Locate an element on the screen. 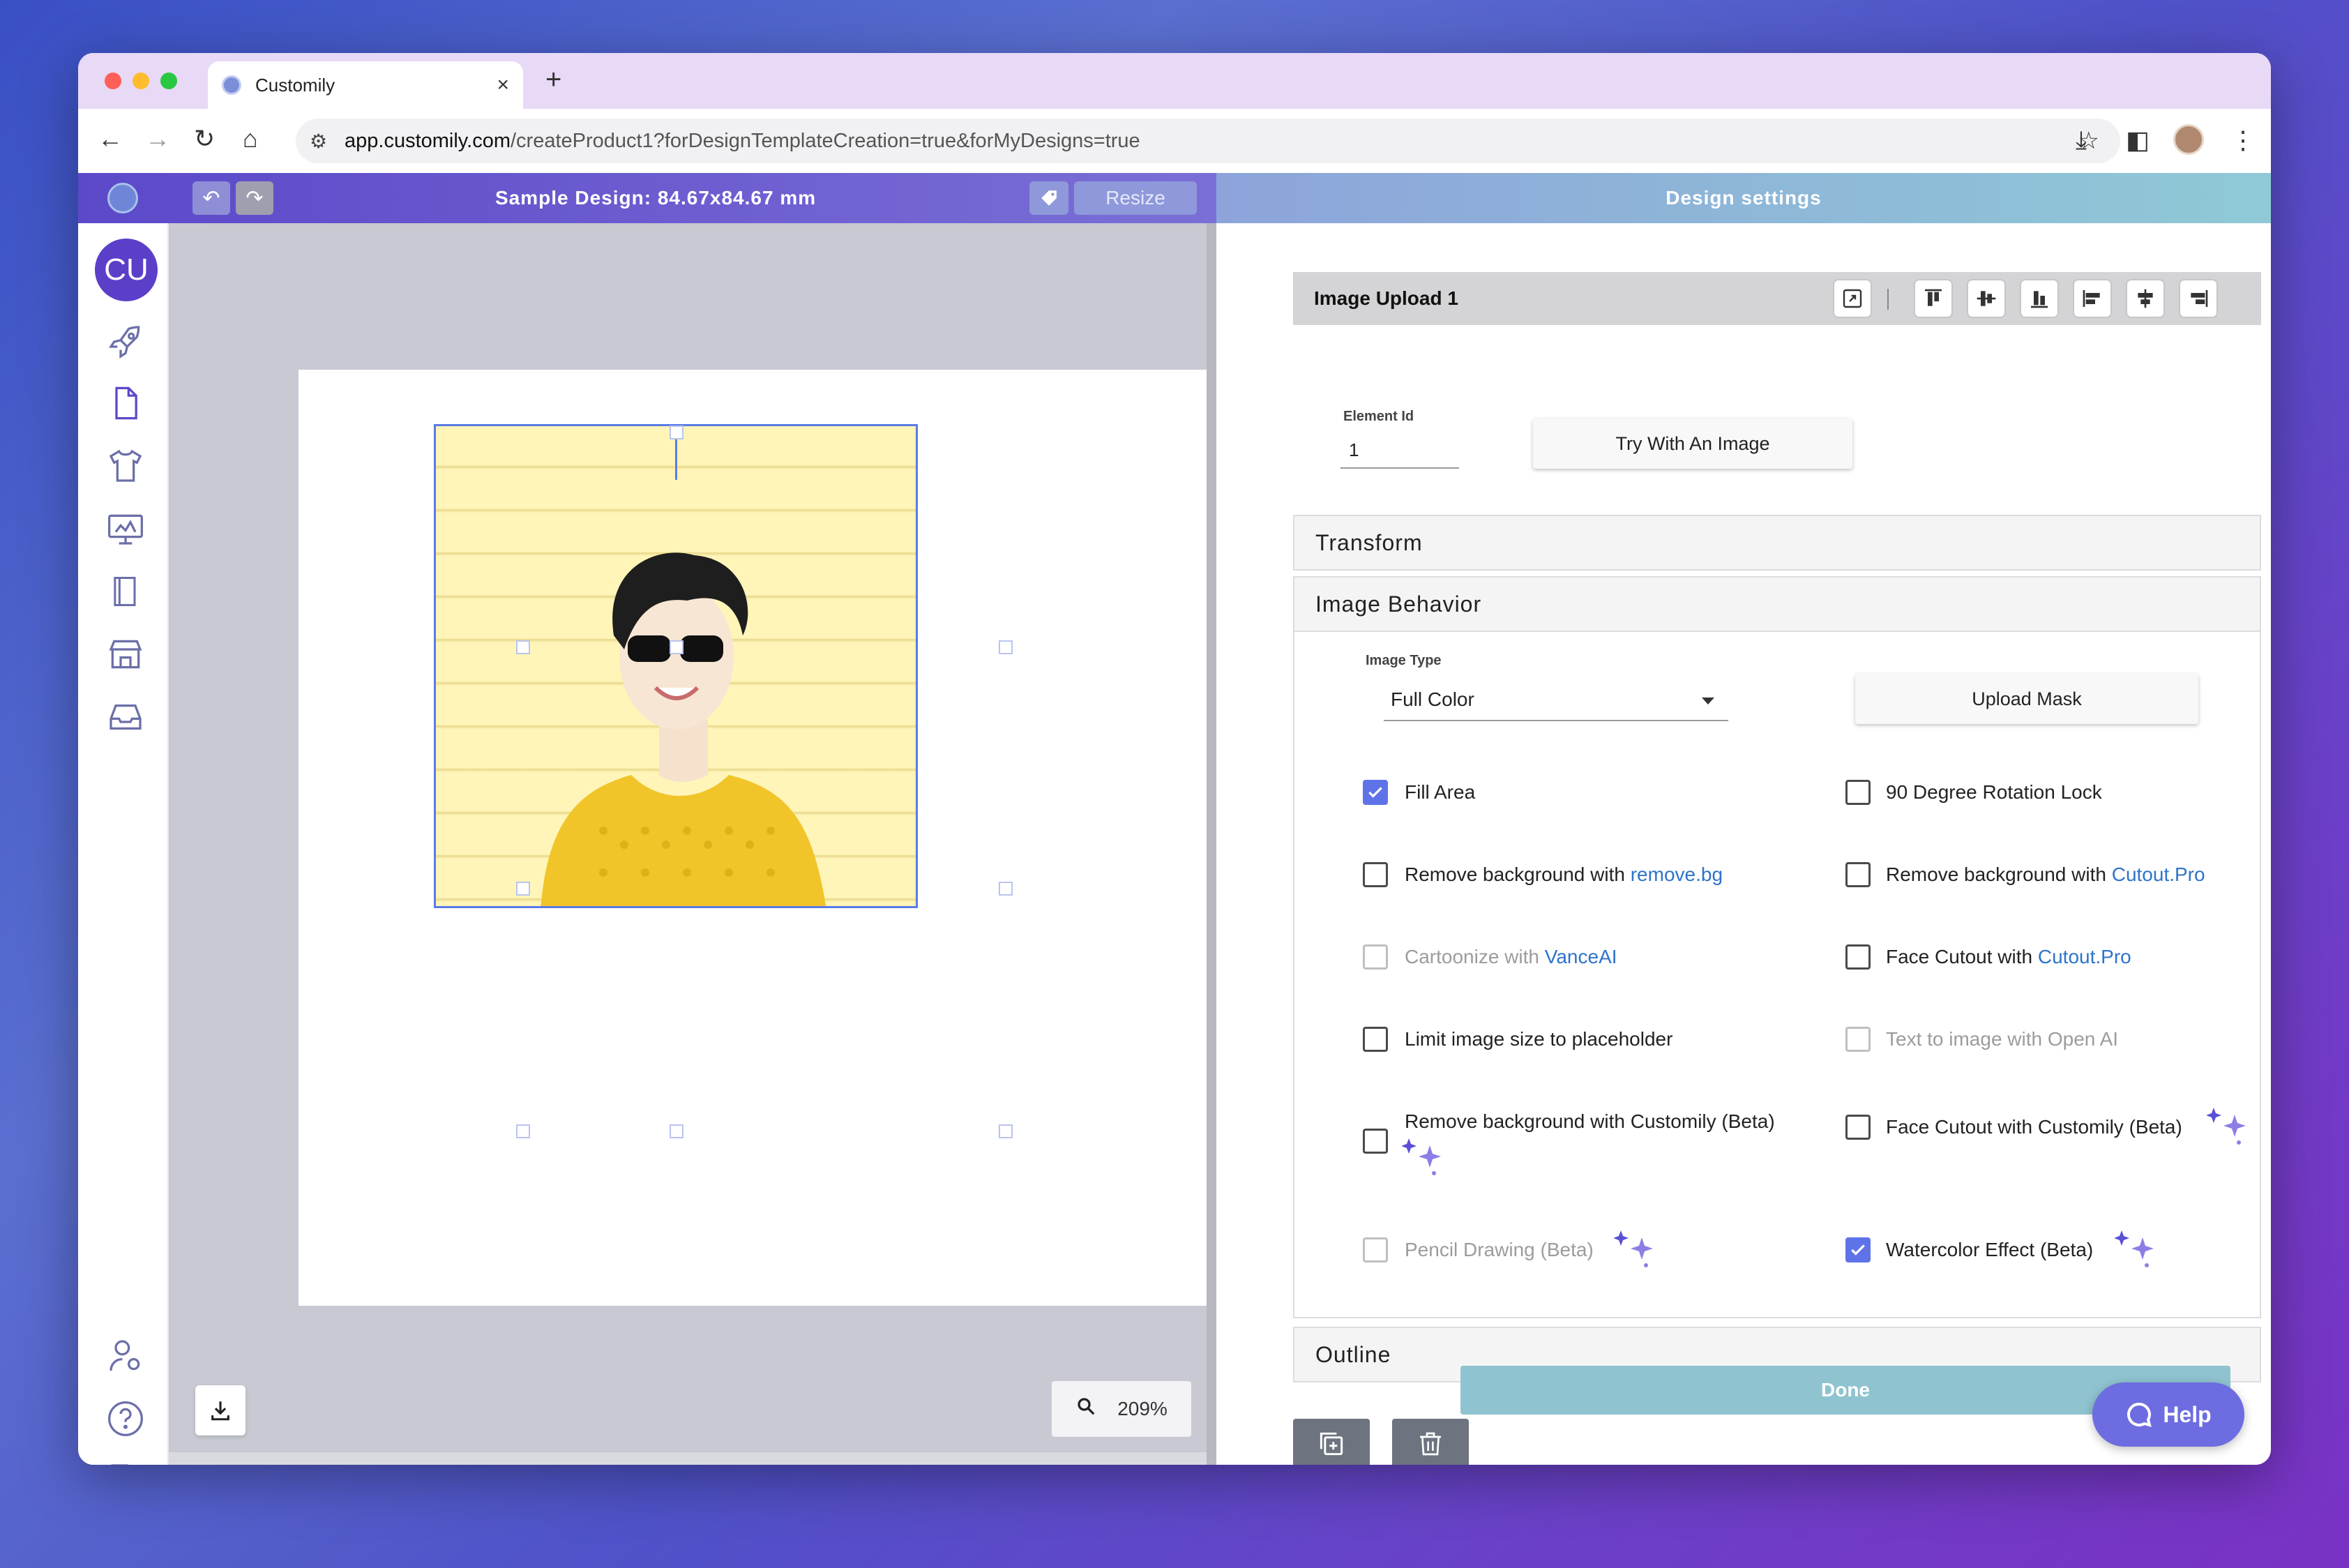  duplicate-element-button is located at coordinates (1332, 1442).